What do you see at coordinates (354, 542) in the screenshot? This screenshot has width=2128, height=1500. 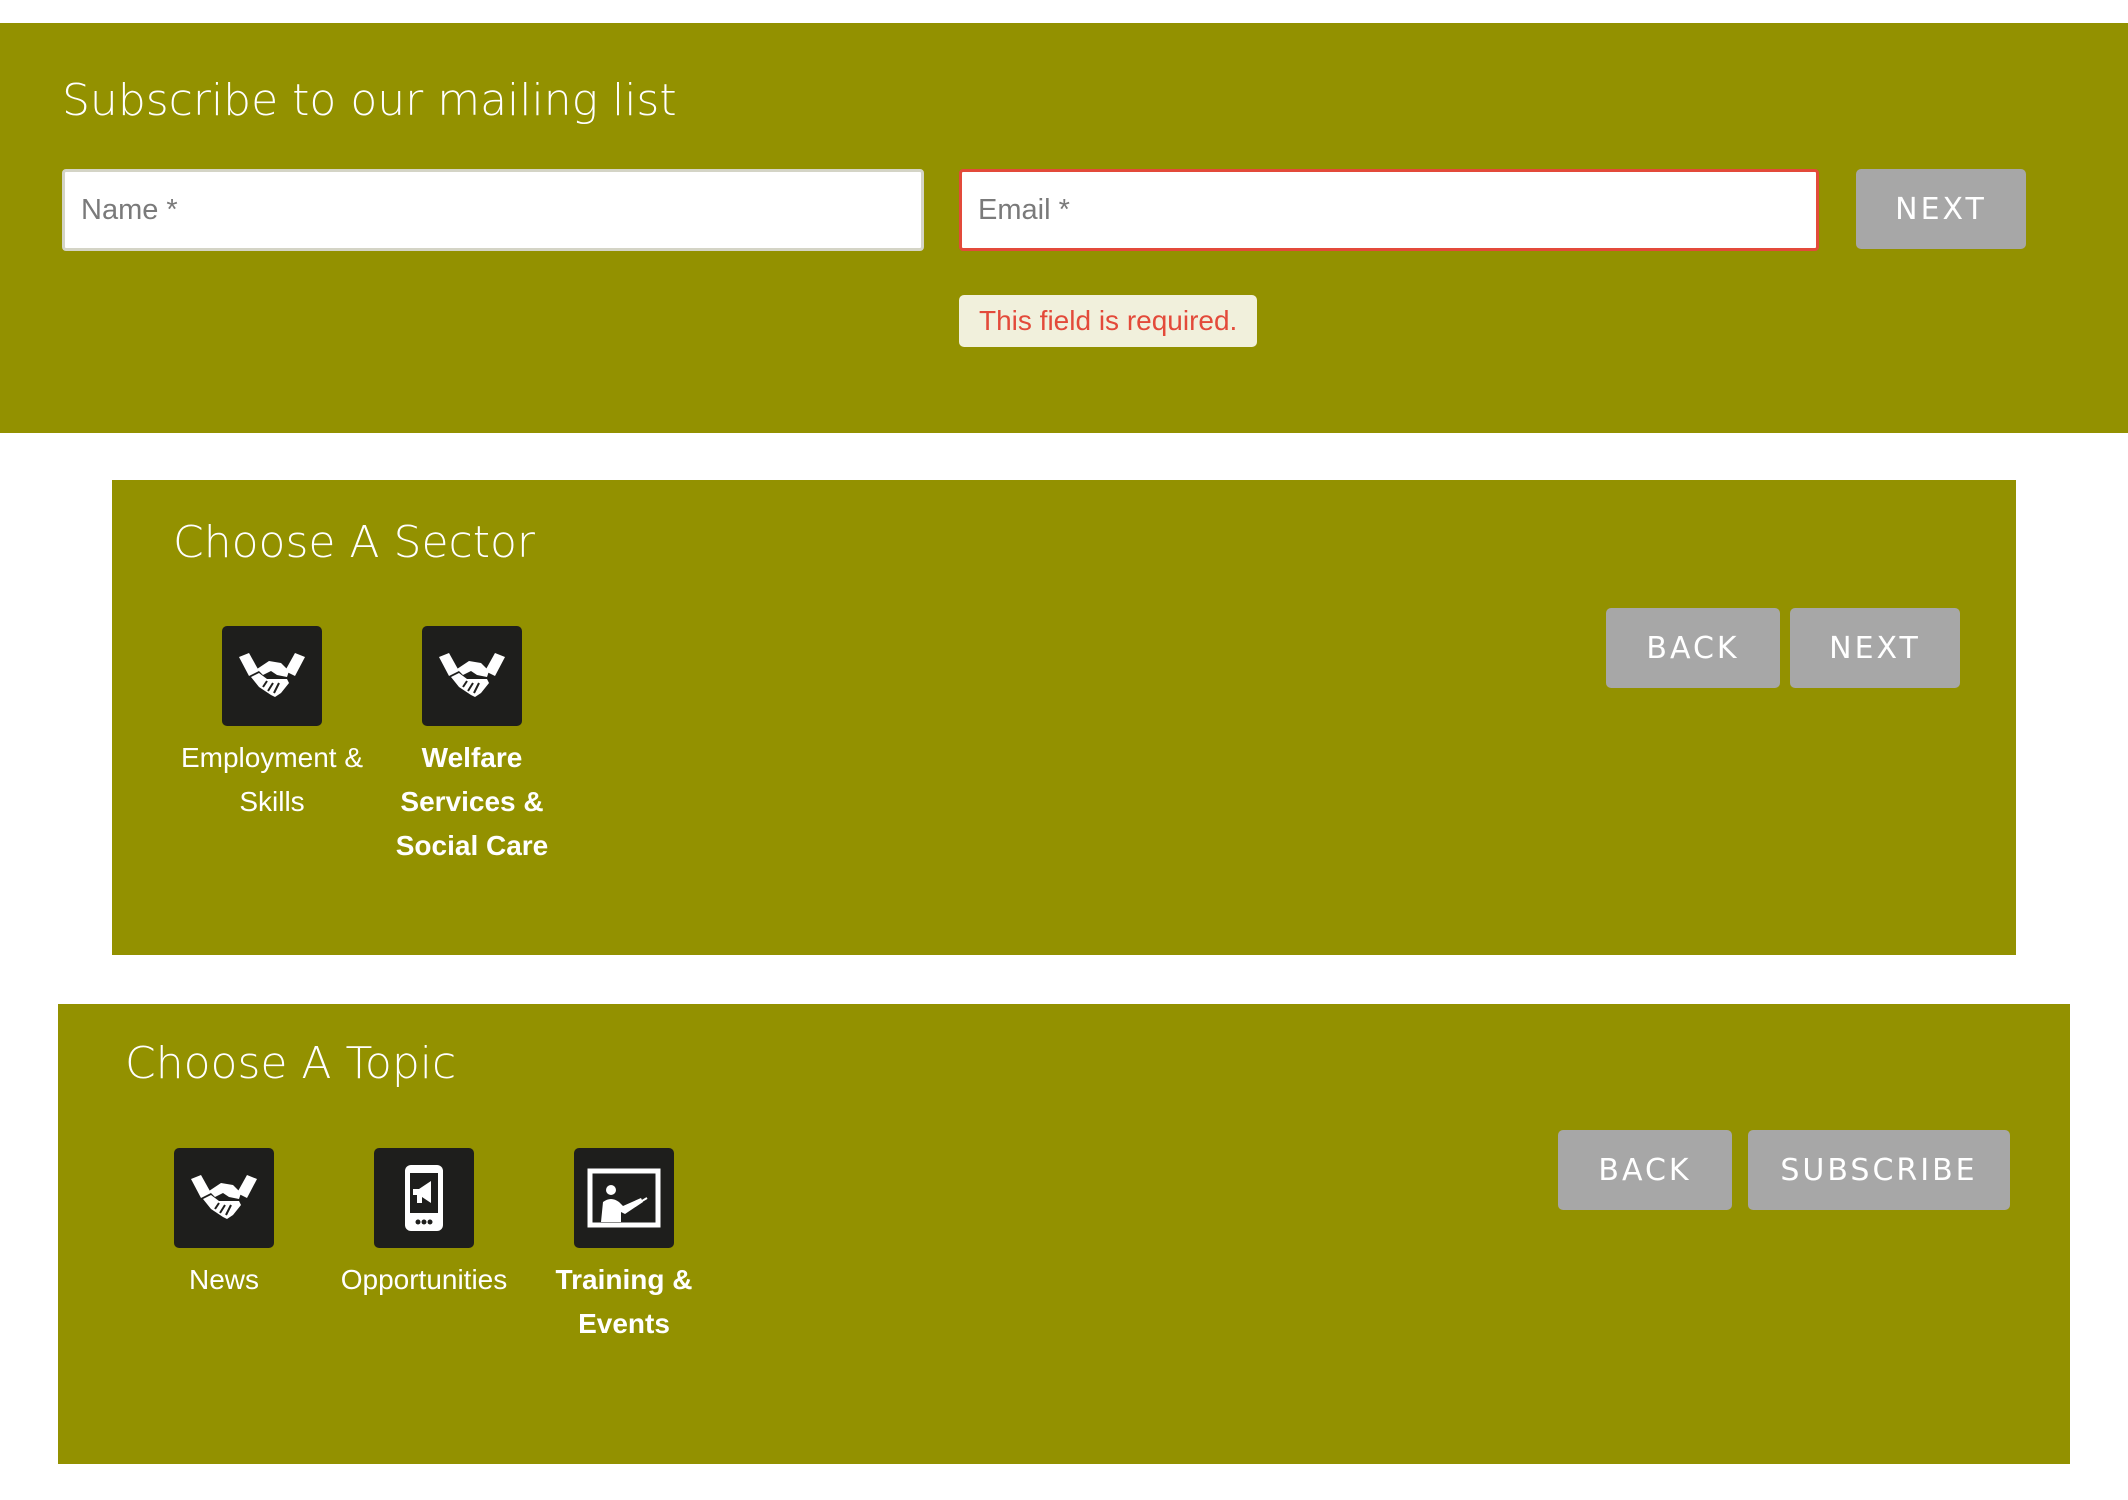 I see `sector-title: Choose A Sector` at bounding box center [354, 542].